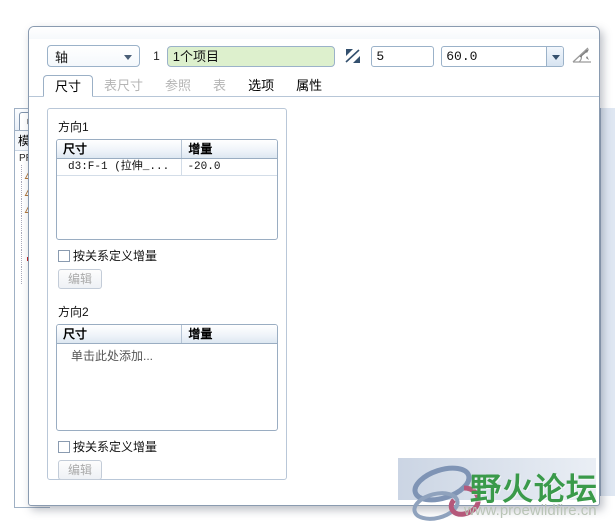 The height and width of the screenshot is (528, 615). Describe the element at coordinates (73, 312) in the screenshot. I see `direction2-label: 方向2` at that location.